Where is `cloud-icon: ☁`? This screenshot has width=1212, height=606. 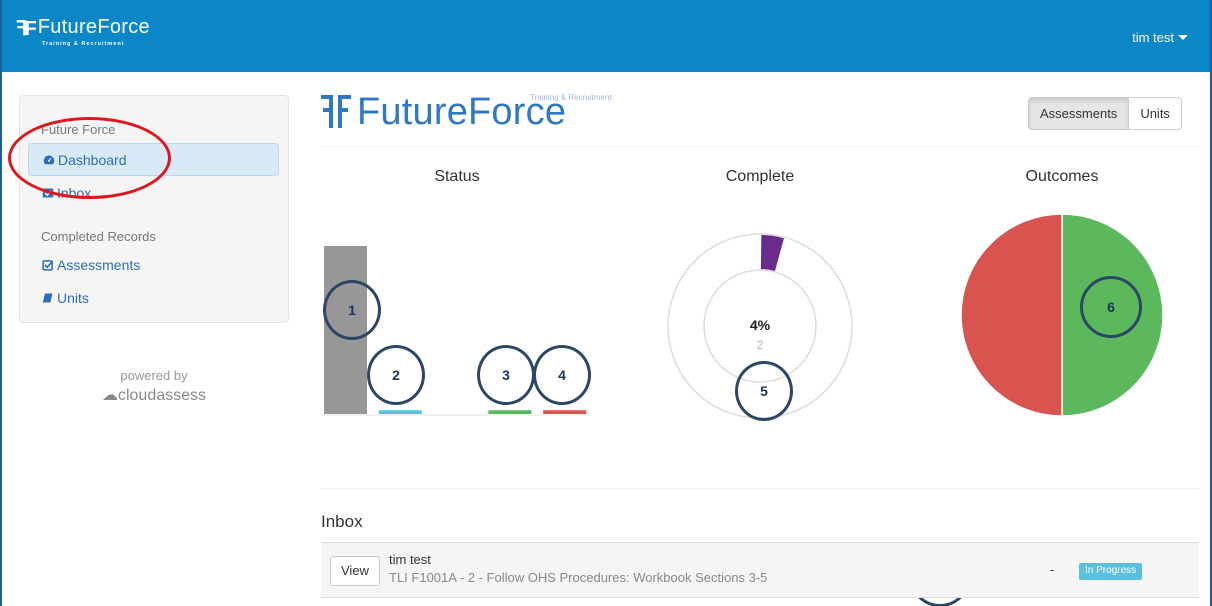
cloud-icon: ☁ is located at coordinates (109, 395).